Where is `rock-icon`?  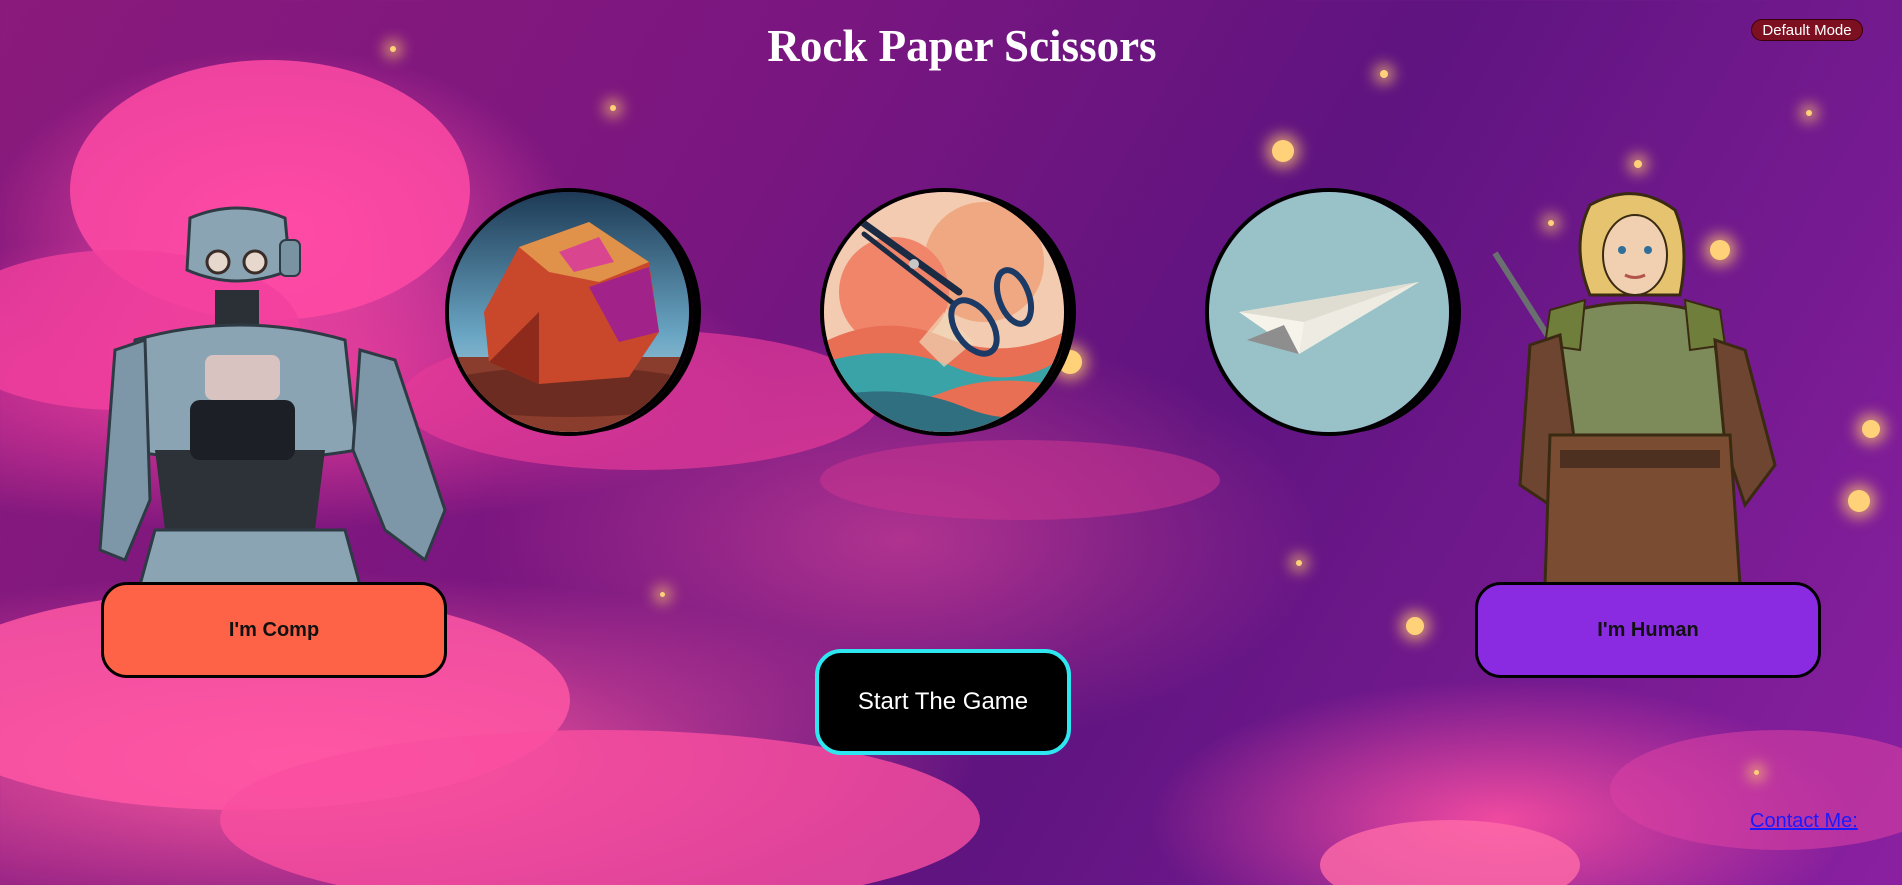
rock-icon is located at coordinates (569, 312).